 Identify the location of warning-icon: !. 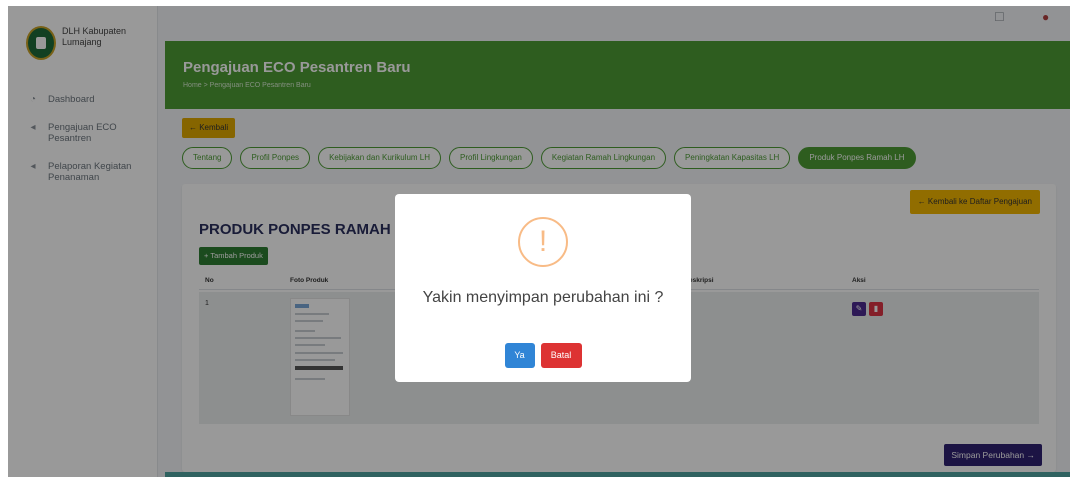
(543, 242).